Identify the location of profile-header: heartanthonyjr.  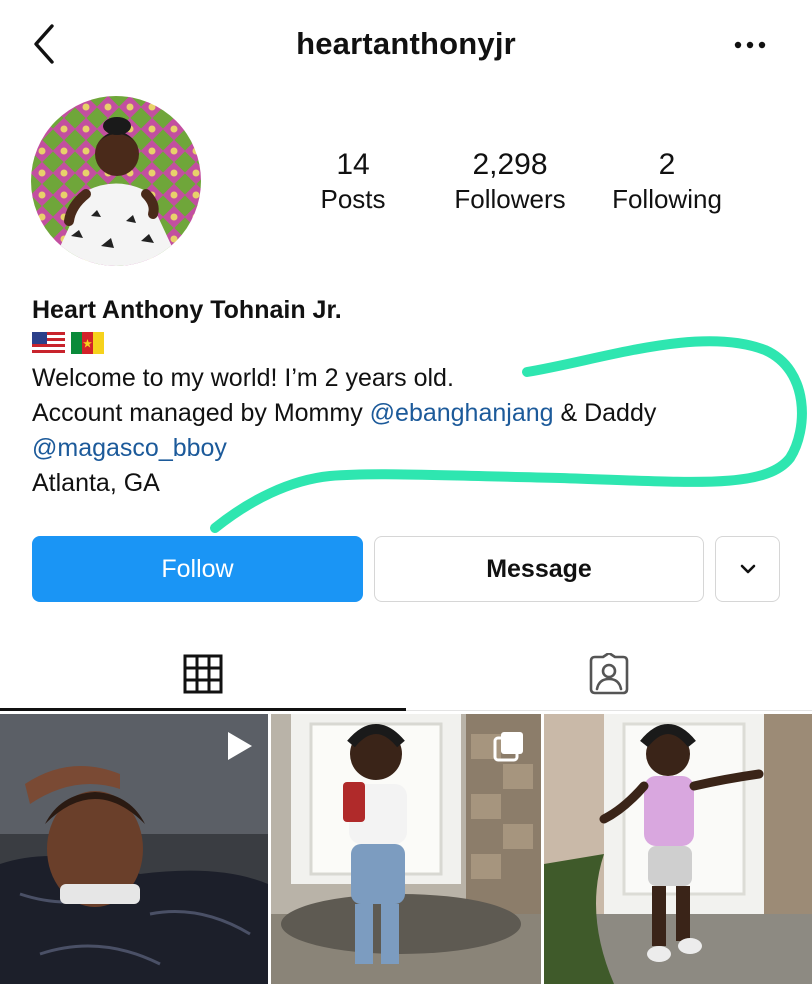
(406, 46).